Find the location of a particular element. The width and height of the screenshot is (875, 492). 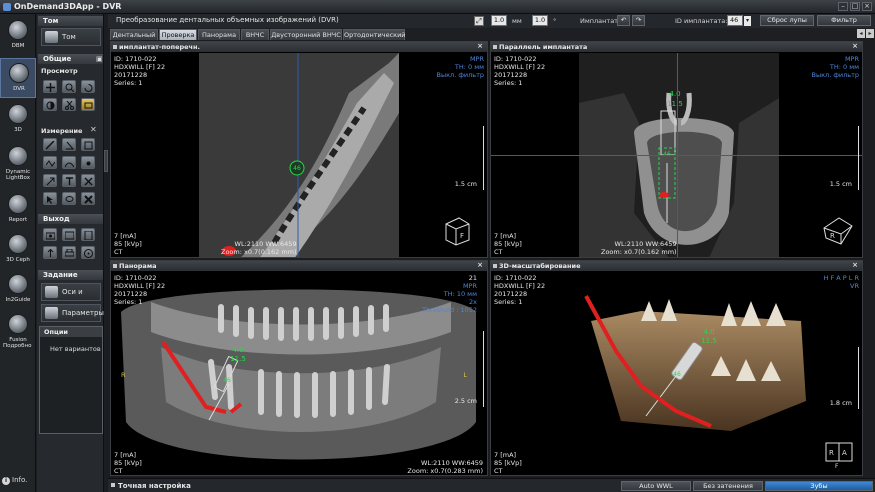

rail-item-3d-ceph: 3D Ceph is located at coordinates (18, 250).